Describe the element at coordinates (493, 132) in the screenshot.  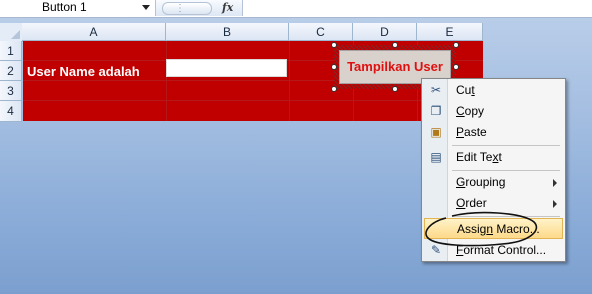
I see `menu-item-paste: ▣ Paste` at that location.